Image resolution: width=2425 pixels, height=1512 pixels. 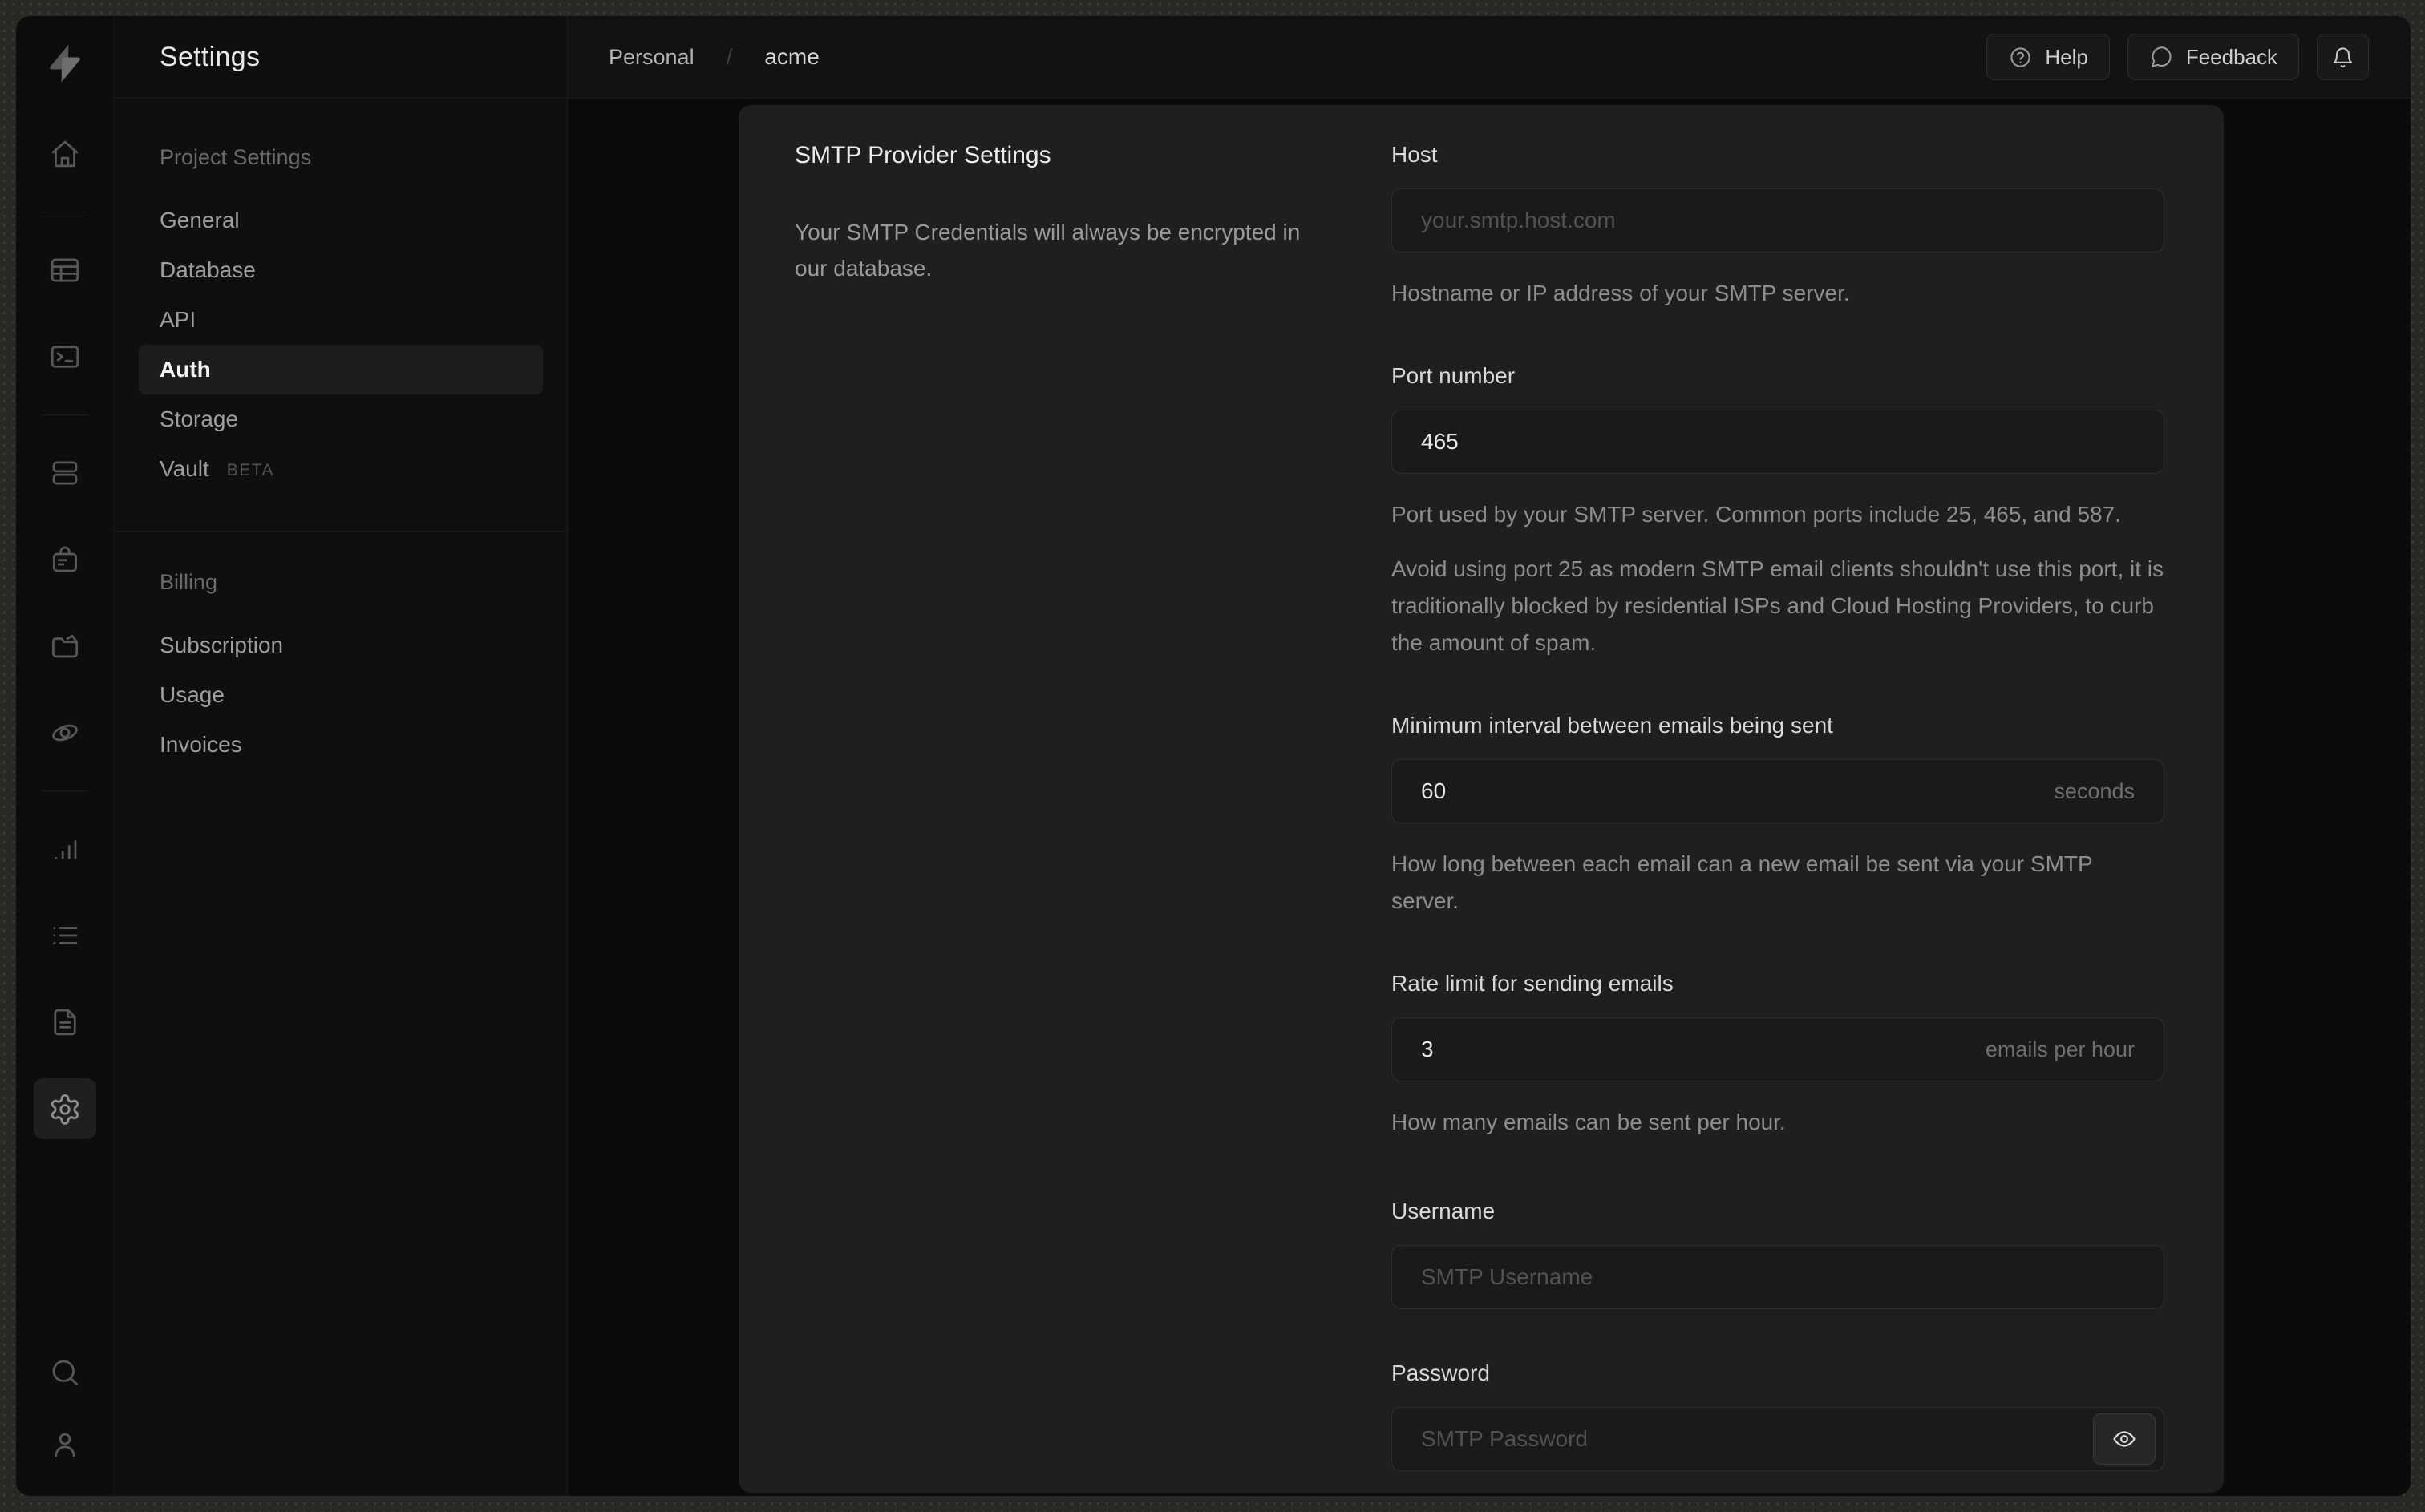 What do you see at coordinates (1414, 154) in the screenshot?
I see `host-label: Host` at bounding box center [1414, 154].